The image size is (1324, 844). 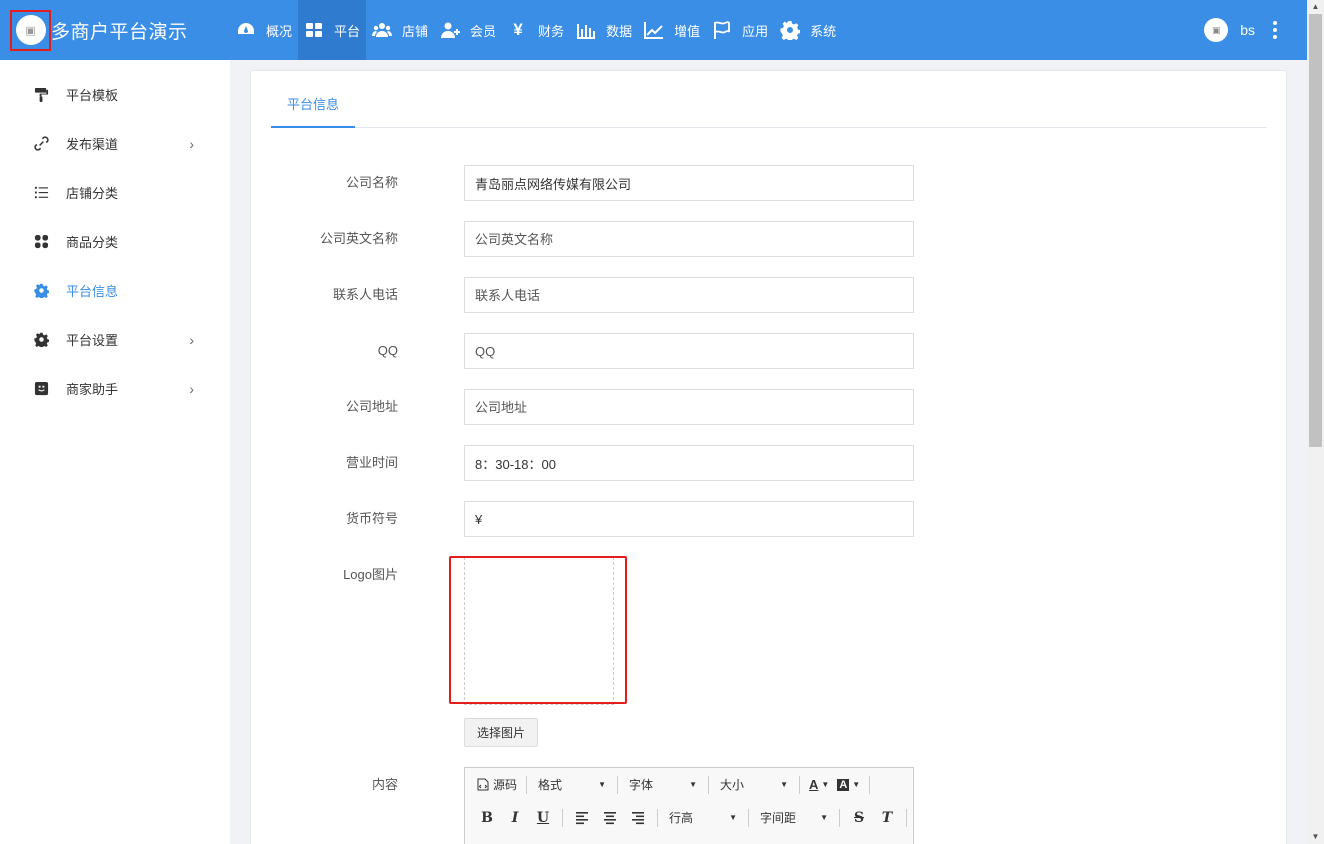 I want to click on nav-label: 概况, so click(x=279, y=31).